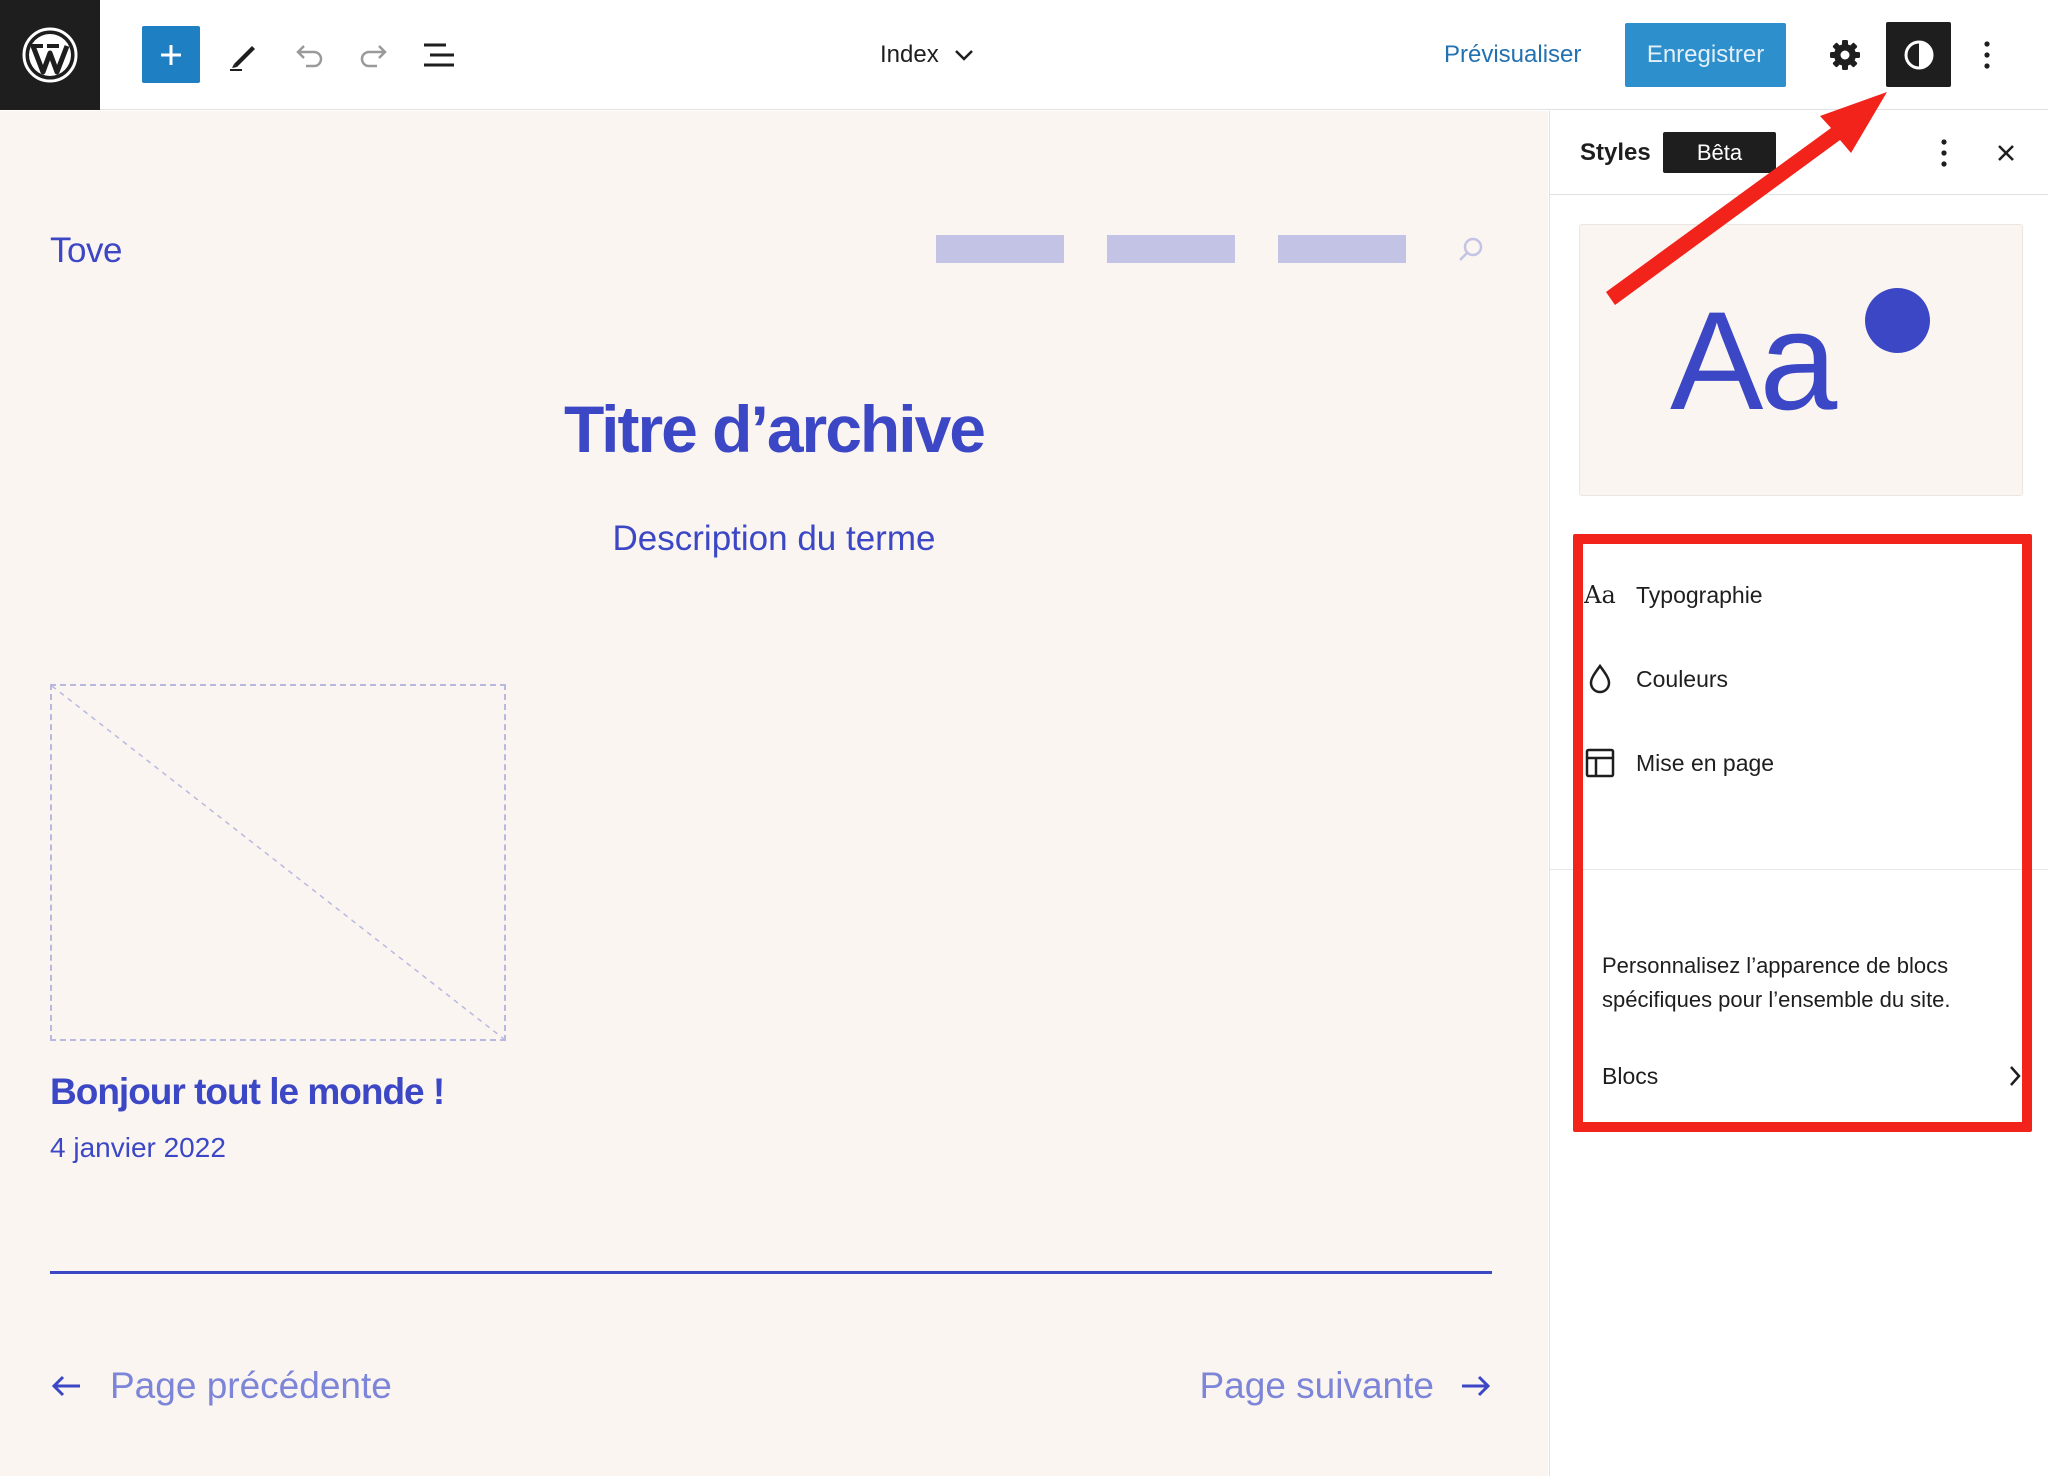 This screenshot has height=1476, width=2048. What do you see at coordinates (963, 55) in the screenshot?
I see `chevron-down-icon` at bounding box center [963, 55].